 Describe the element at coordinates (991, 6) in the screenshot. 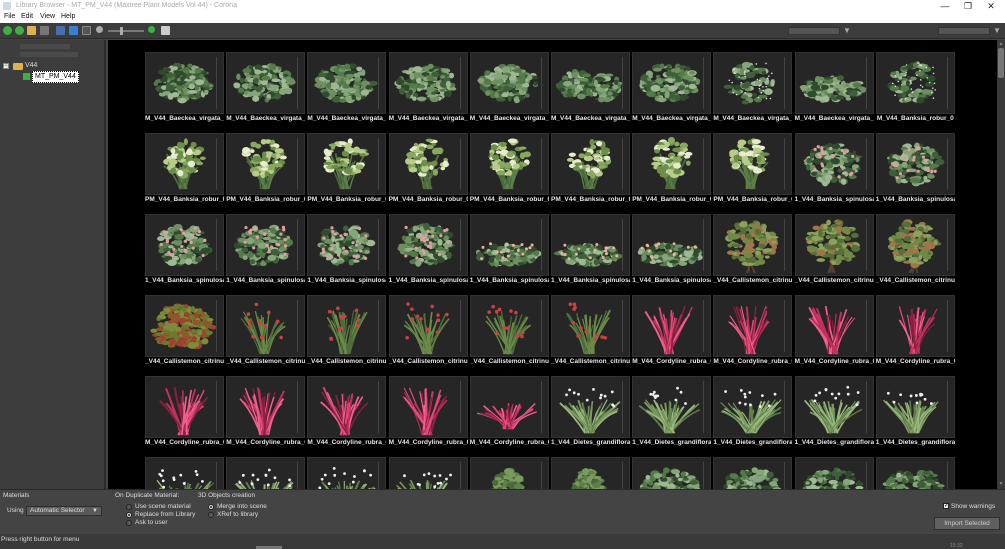

I see `close-button: ✕` at that location.